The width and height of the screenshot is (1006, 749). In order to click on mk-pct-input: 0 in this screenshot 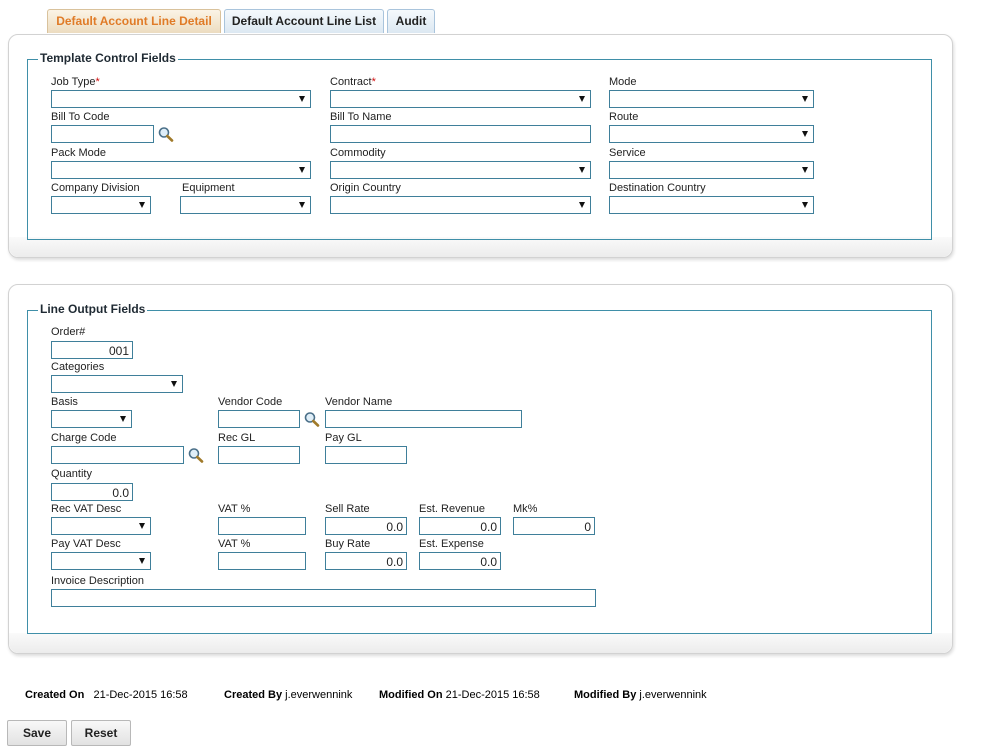, I will do `click(554, 526)`.